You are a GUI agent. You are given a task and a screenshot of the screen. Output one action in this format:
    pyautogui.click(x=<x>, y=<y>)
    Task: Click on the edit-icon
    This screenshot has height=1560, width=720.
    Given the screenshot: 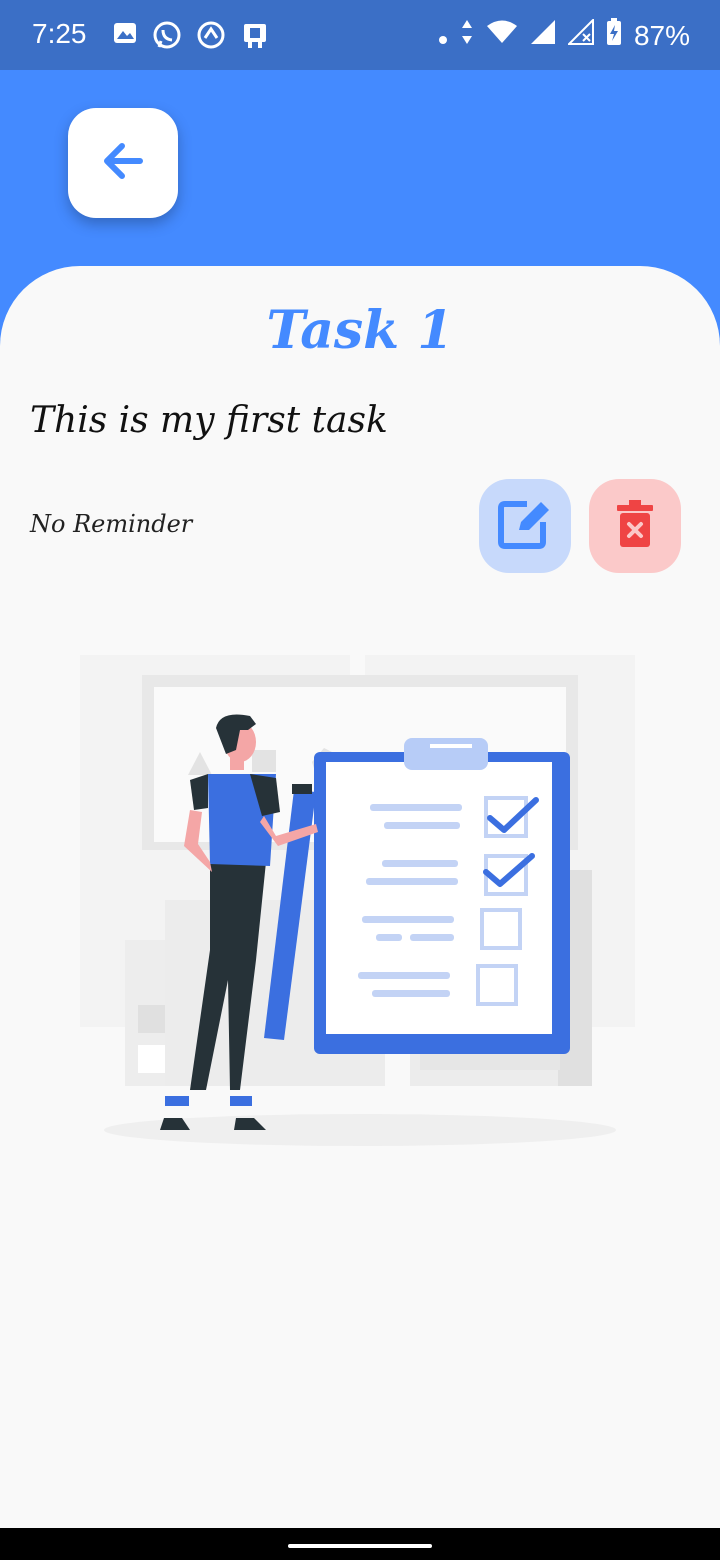 What is the action you would take?
    pyautogui.click(x=525, y=526)
    